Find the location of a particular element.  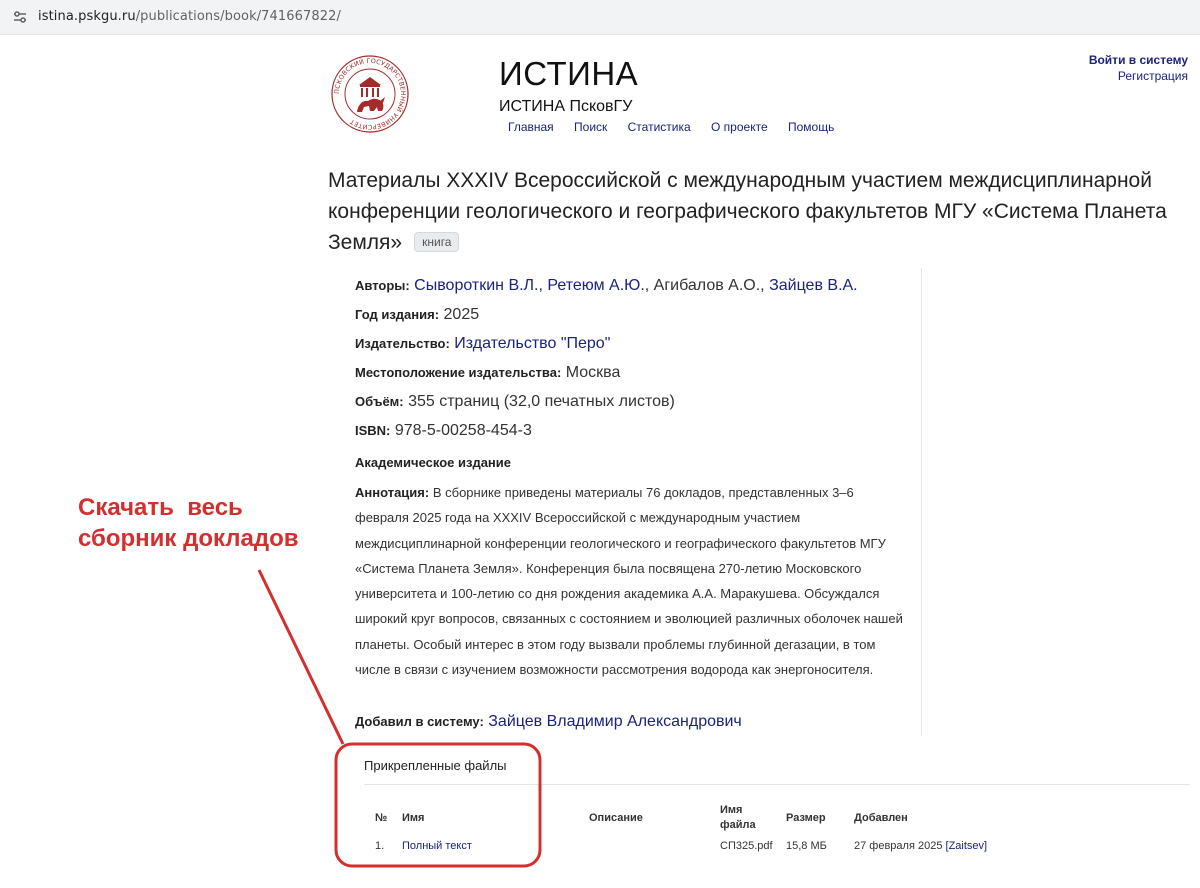

site-subtitle: ИСТИНА ПсковГУ is located at coordinates (566, 106).